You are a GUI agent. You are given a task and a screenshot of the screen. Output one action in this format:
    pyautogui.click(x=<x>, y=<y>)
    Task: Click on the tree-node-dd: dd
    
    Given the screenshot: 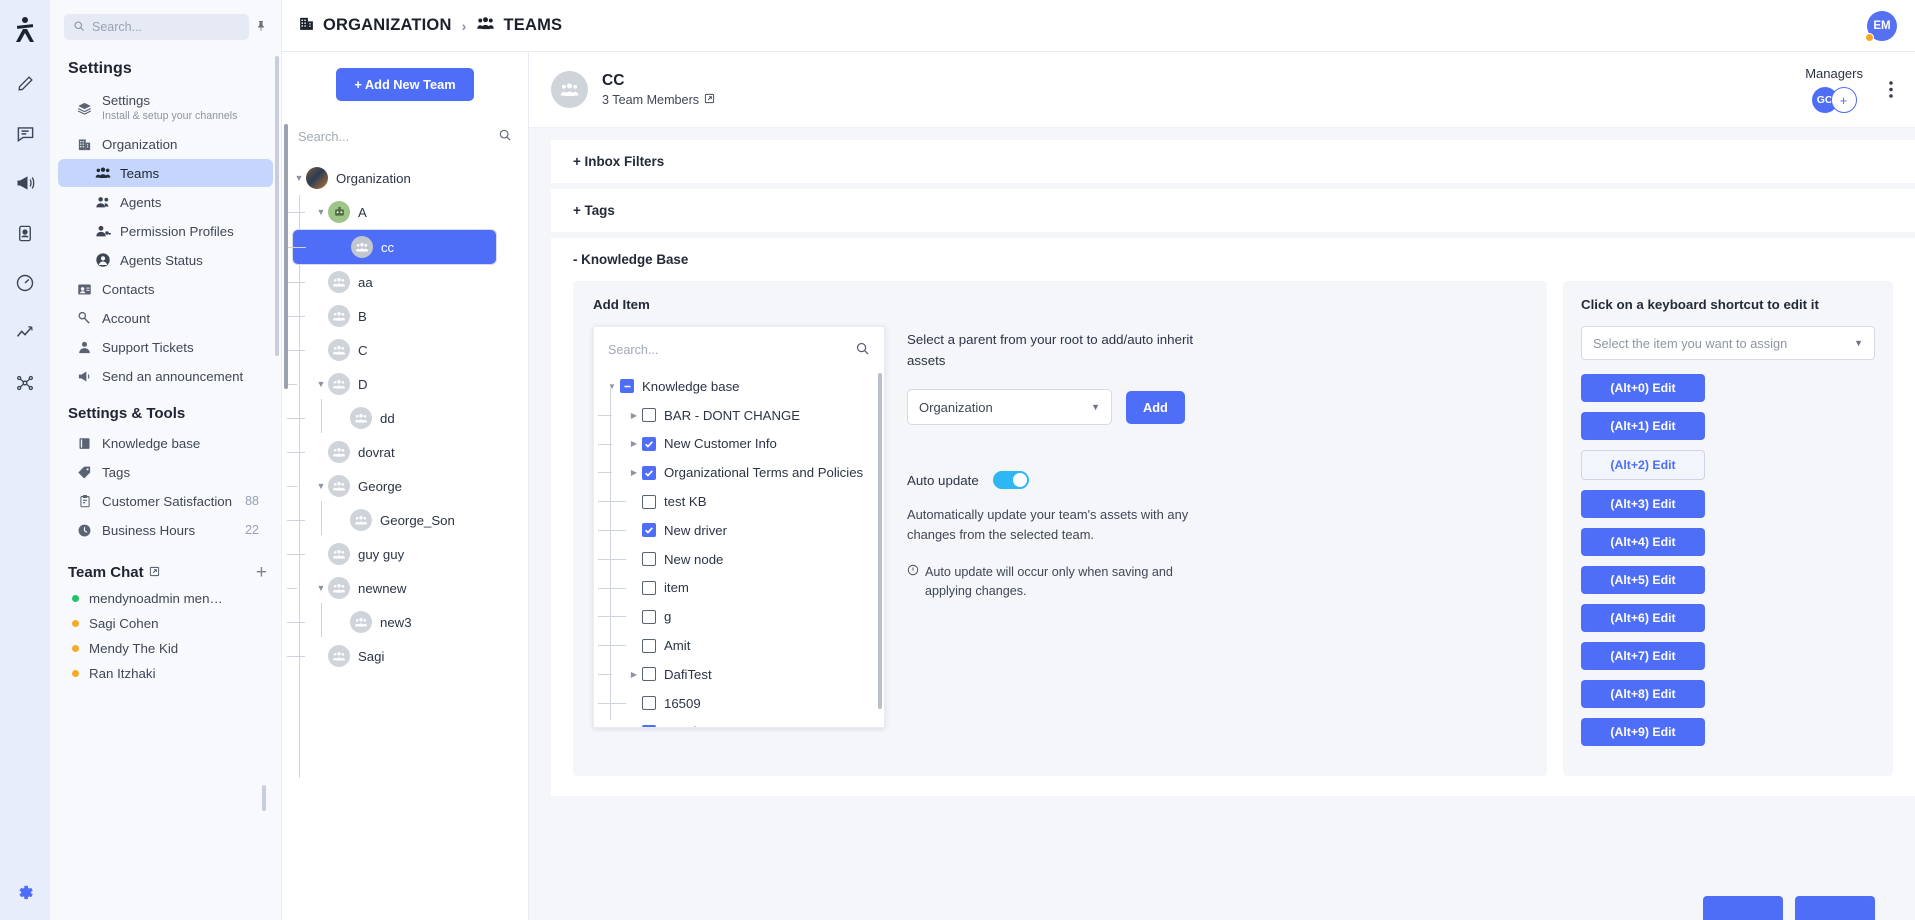 What is the action you would take?
    pyautogui.click(x=407, y=418)
    